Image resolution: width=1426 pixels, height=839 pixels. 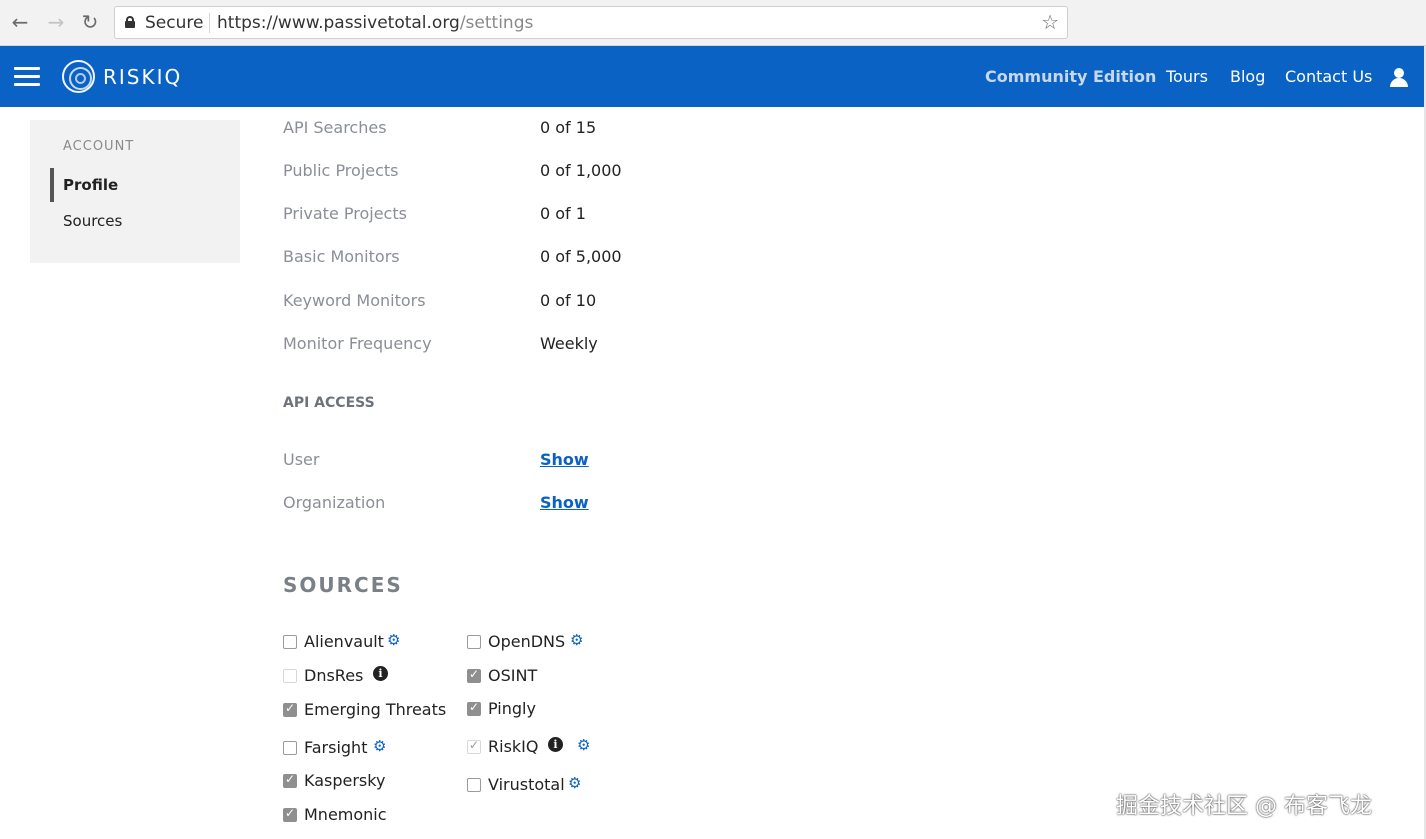 What do you see at coordinates (533, 462) in the screenshot?
I see `api-access-row: User Show` at bounding box center [533, 462].